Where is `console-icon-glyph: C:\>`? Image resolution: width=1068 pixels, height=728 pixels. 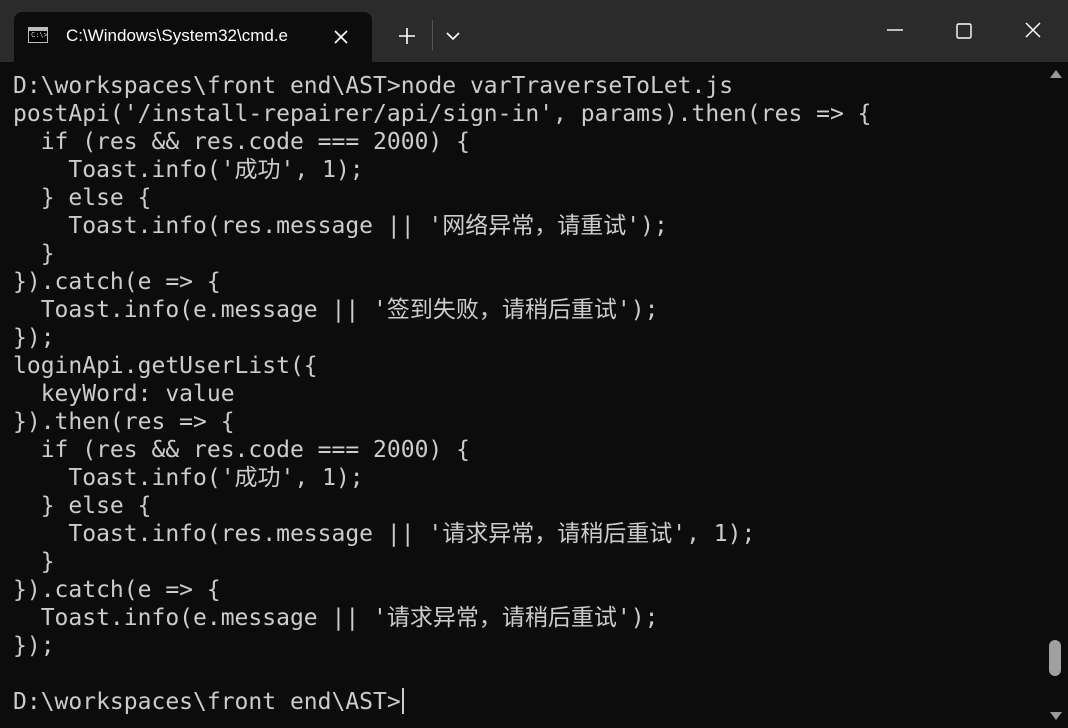
console-icon-glyph: C:\> is located at coordinates (39, 35).